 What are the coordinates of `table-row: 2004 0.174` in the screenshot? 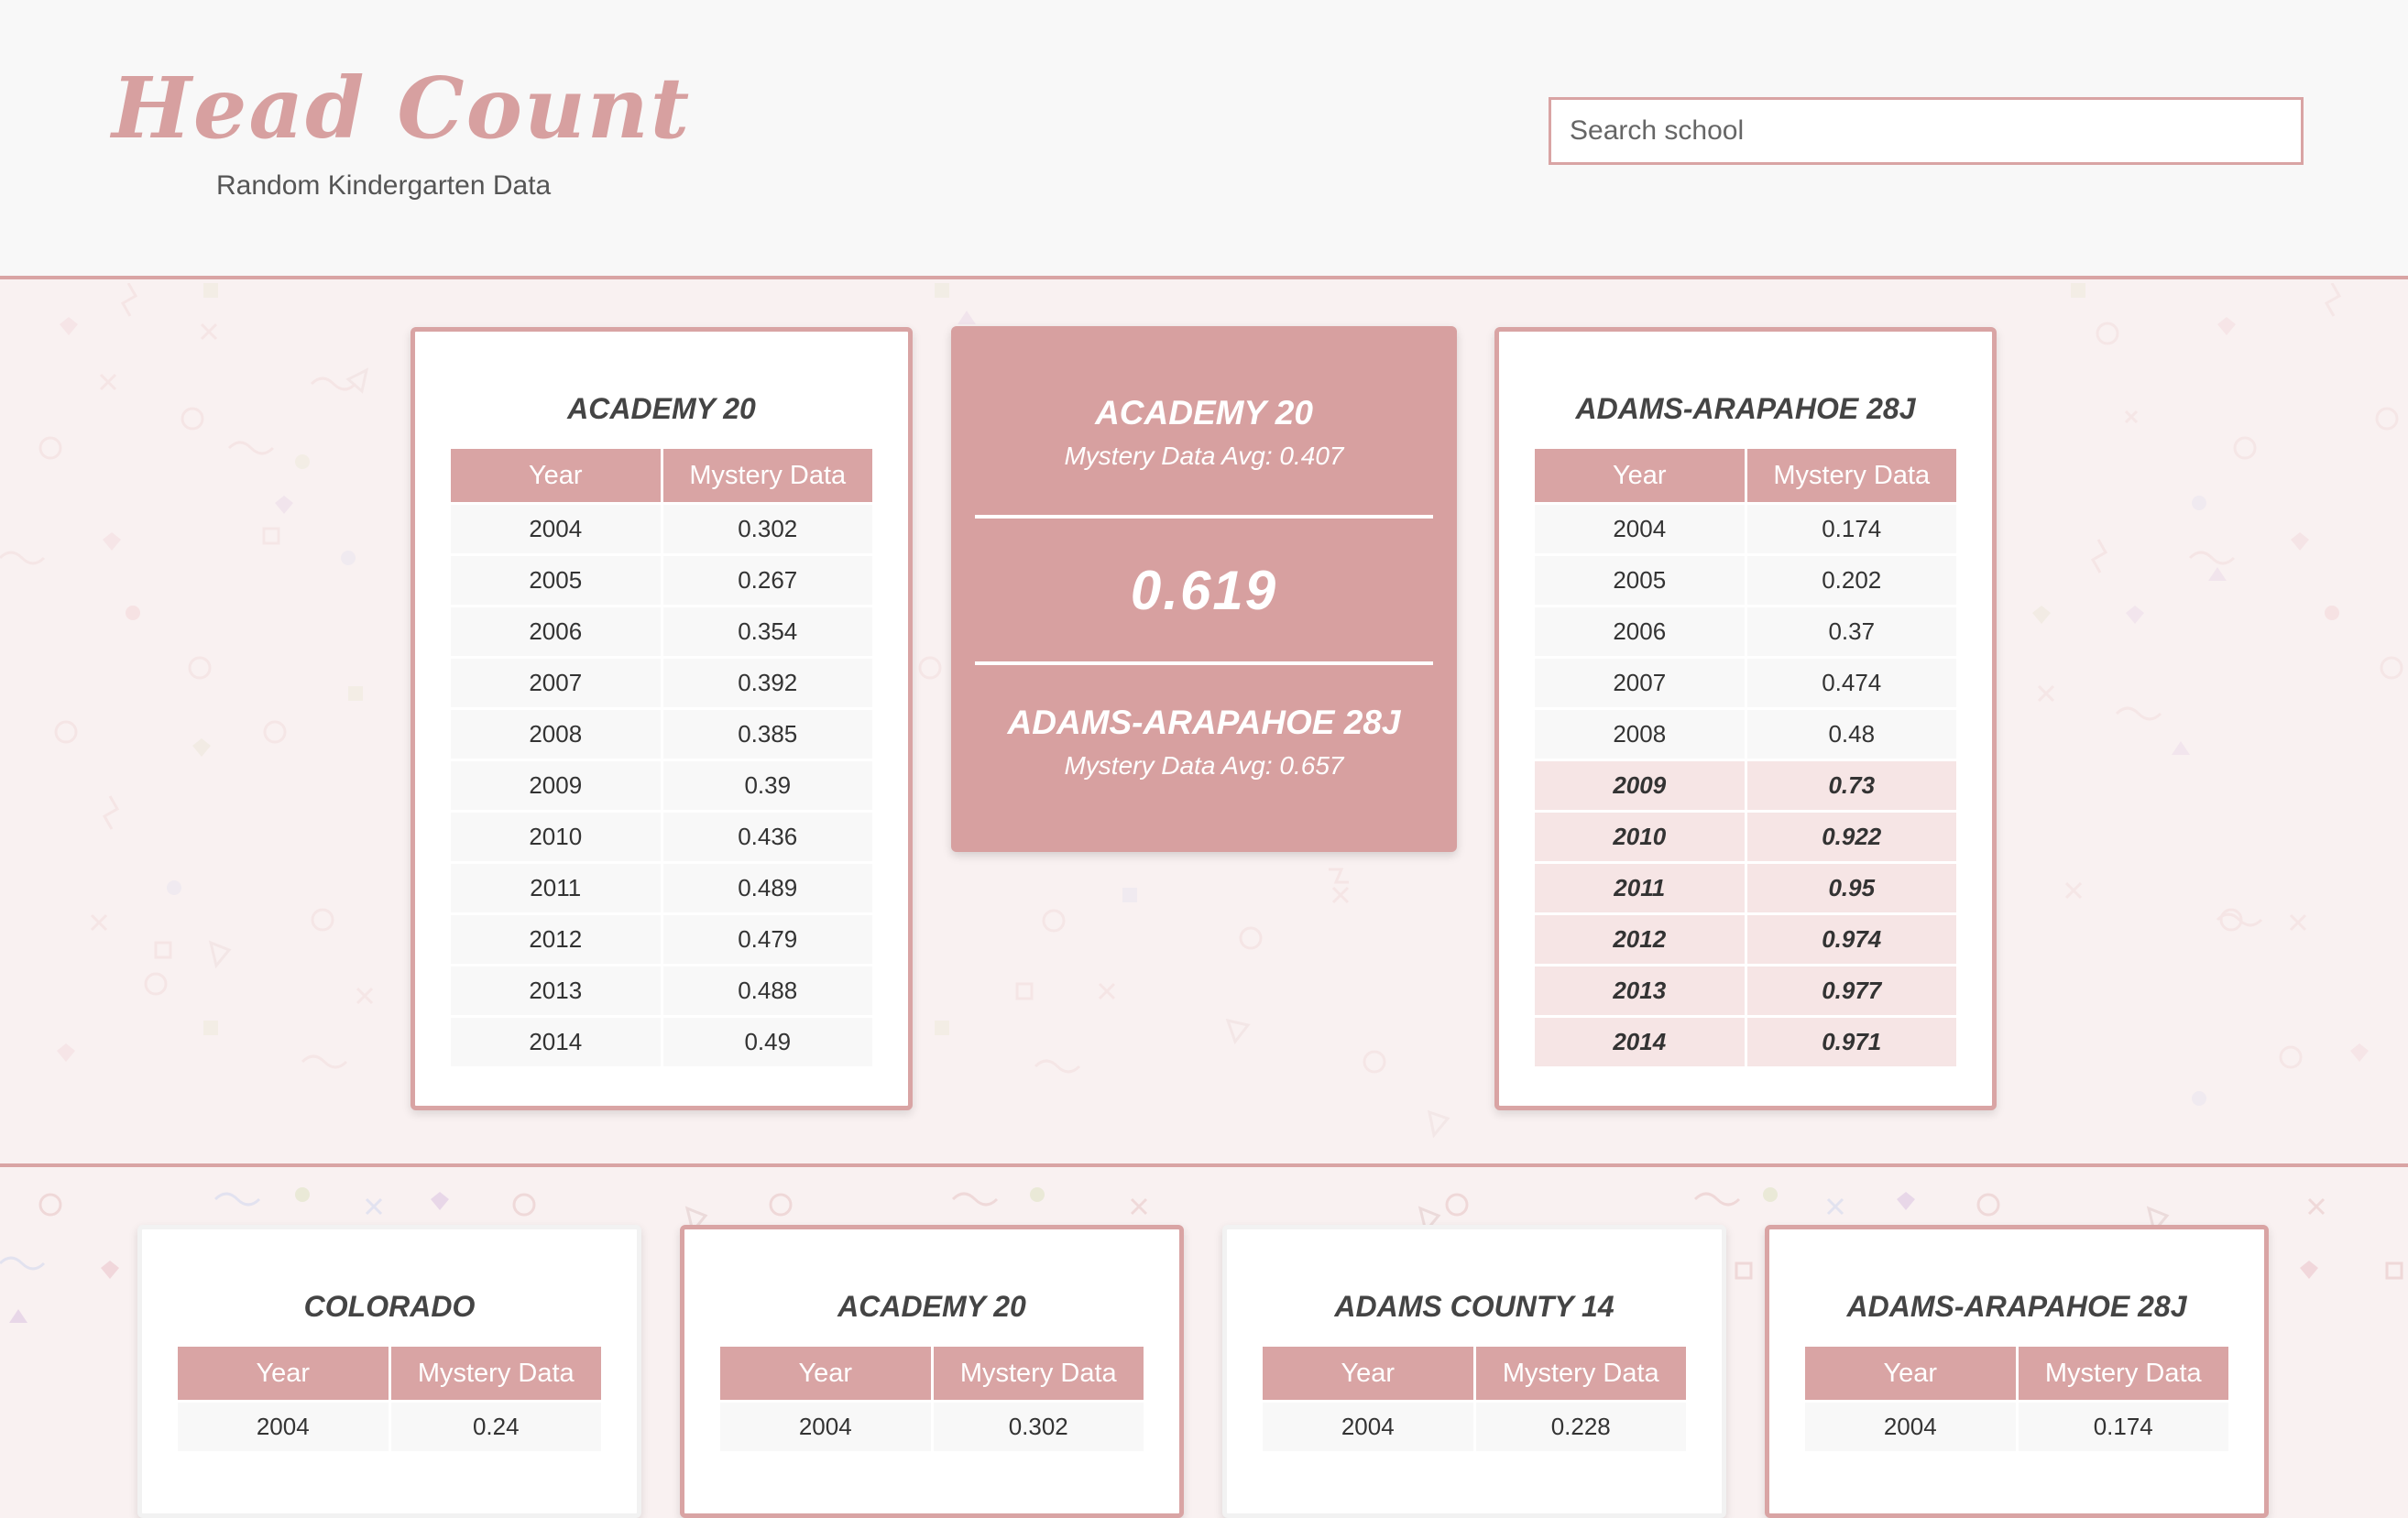 It's located at (2016, 1427).